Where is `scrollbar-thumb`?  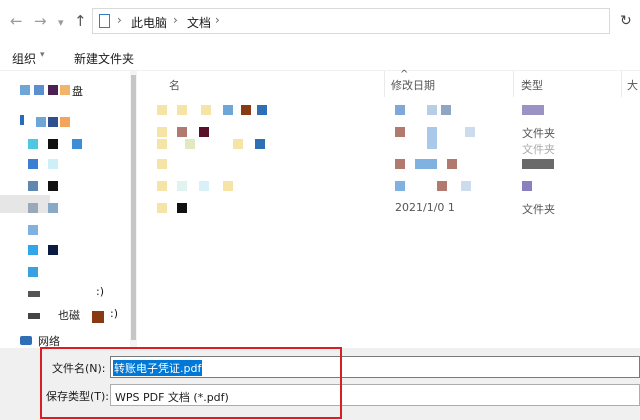
scrollbar-thumb is located at coordinates (133, 207).